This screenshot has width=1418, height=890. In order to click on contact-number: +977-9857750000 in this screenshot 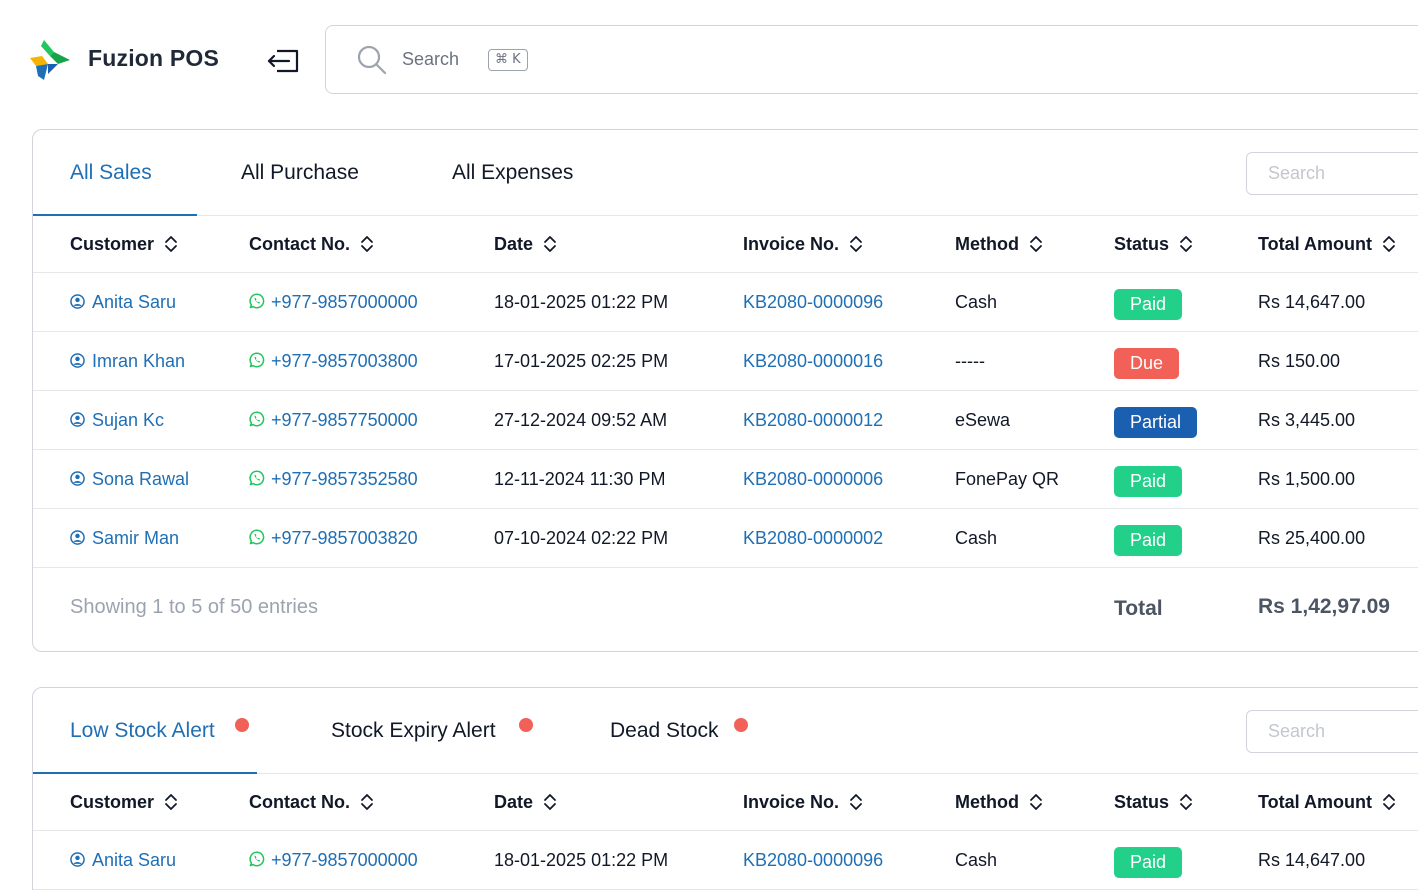, I will do `click(344, 420)`.